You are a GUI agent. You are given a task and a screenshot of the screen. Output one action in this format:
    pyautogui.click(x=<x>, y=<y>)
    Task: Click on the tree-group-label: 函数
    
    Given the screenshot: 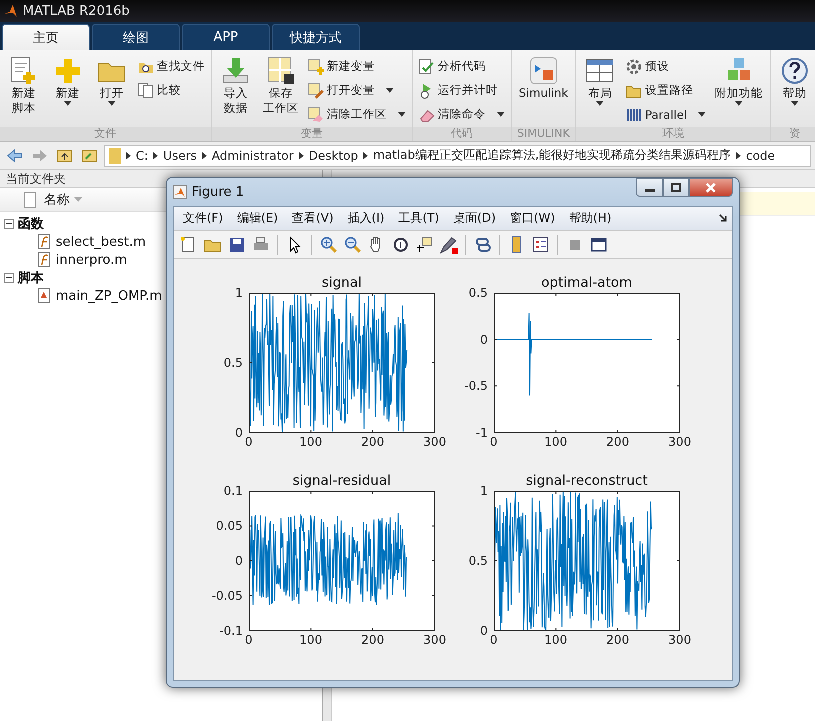 What is the action you would take?
    pyautogui.click(x=31, y=224)
    